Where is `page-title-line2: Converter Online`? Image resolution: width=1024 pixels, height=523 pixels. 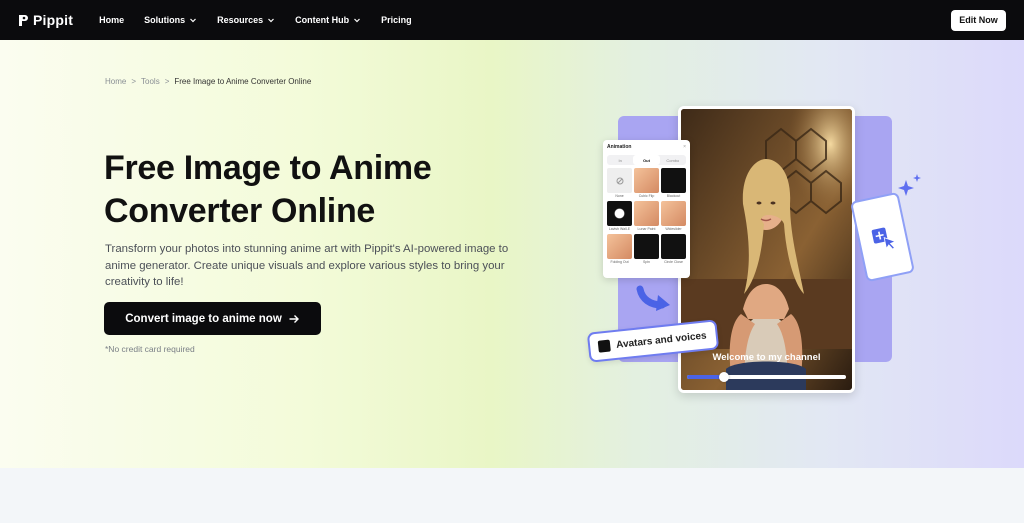
page-title-line2: Converter Online is located at coordinates (240, 211).